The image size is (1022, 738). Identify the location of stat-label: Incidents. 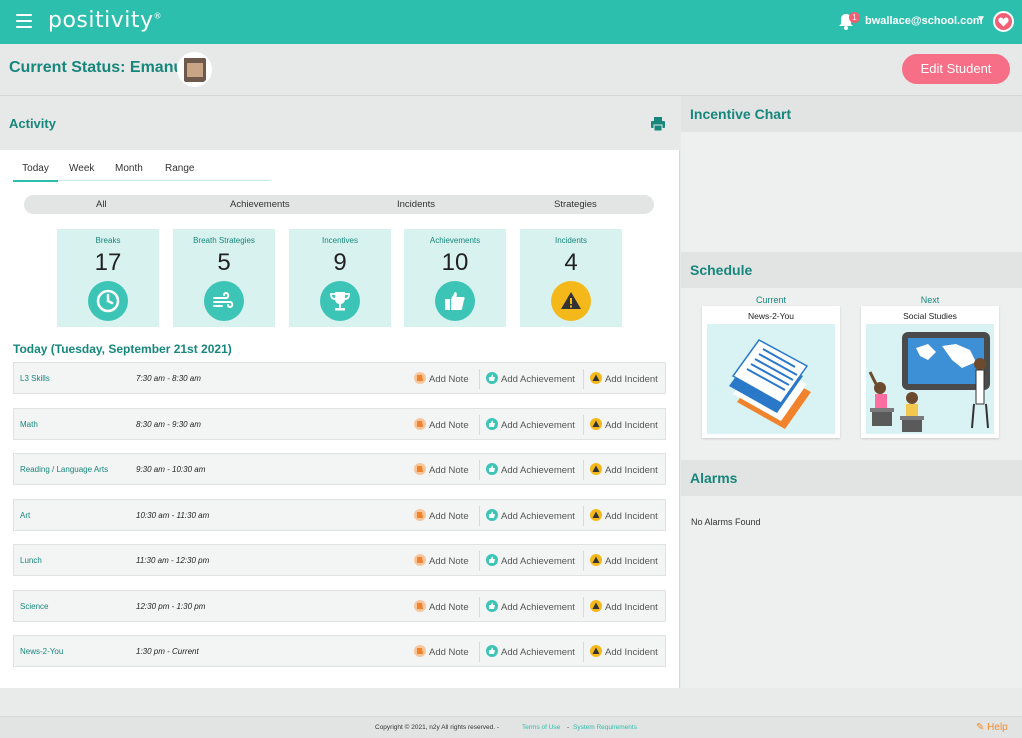
(571, 240).